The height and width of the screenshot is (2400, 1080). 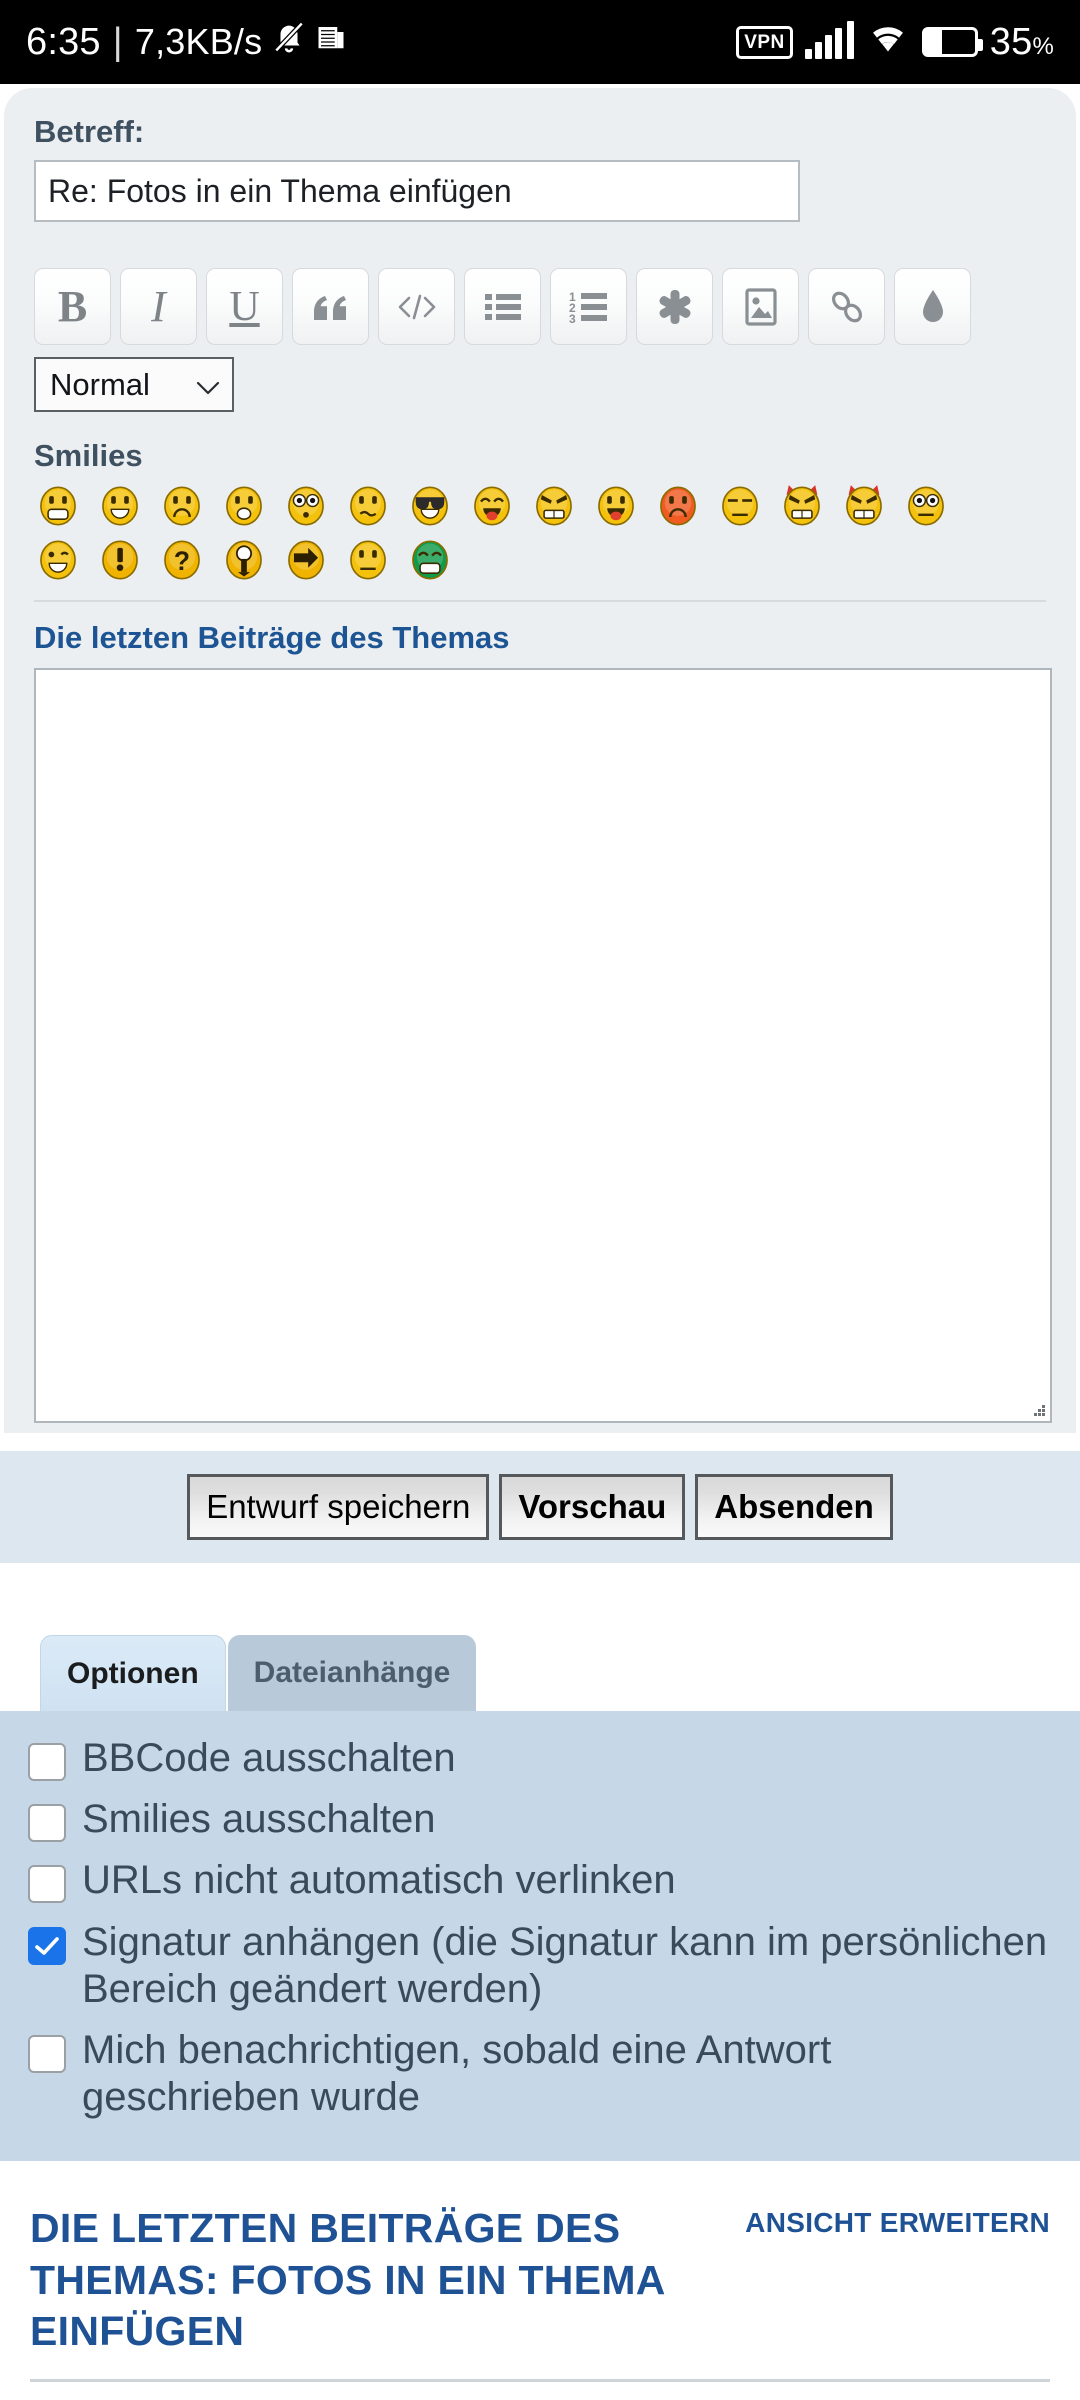 What do you see at coordinates (888, 42) in the screenshot?
I see `wifi-icon` at bounding box center [888, 42].